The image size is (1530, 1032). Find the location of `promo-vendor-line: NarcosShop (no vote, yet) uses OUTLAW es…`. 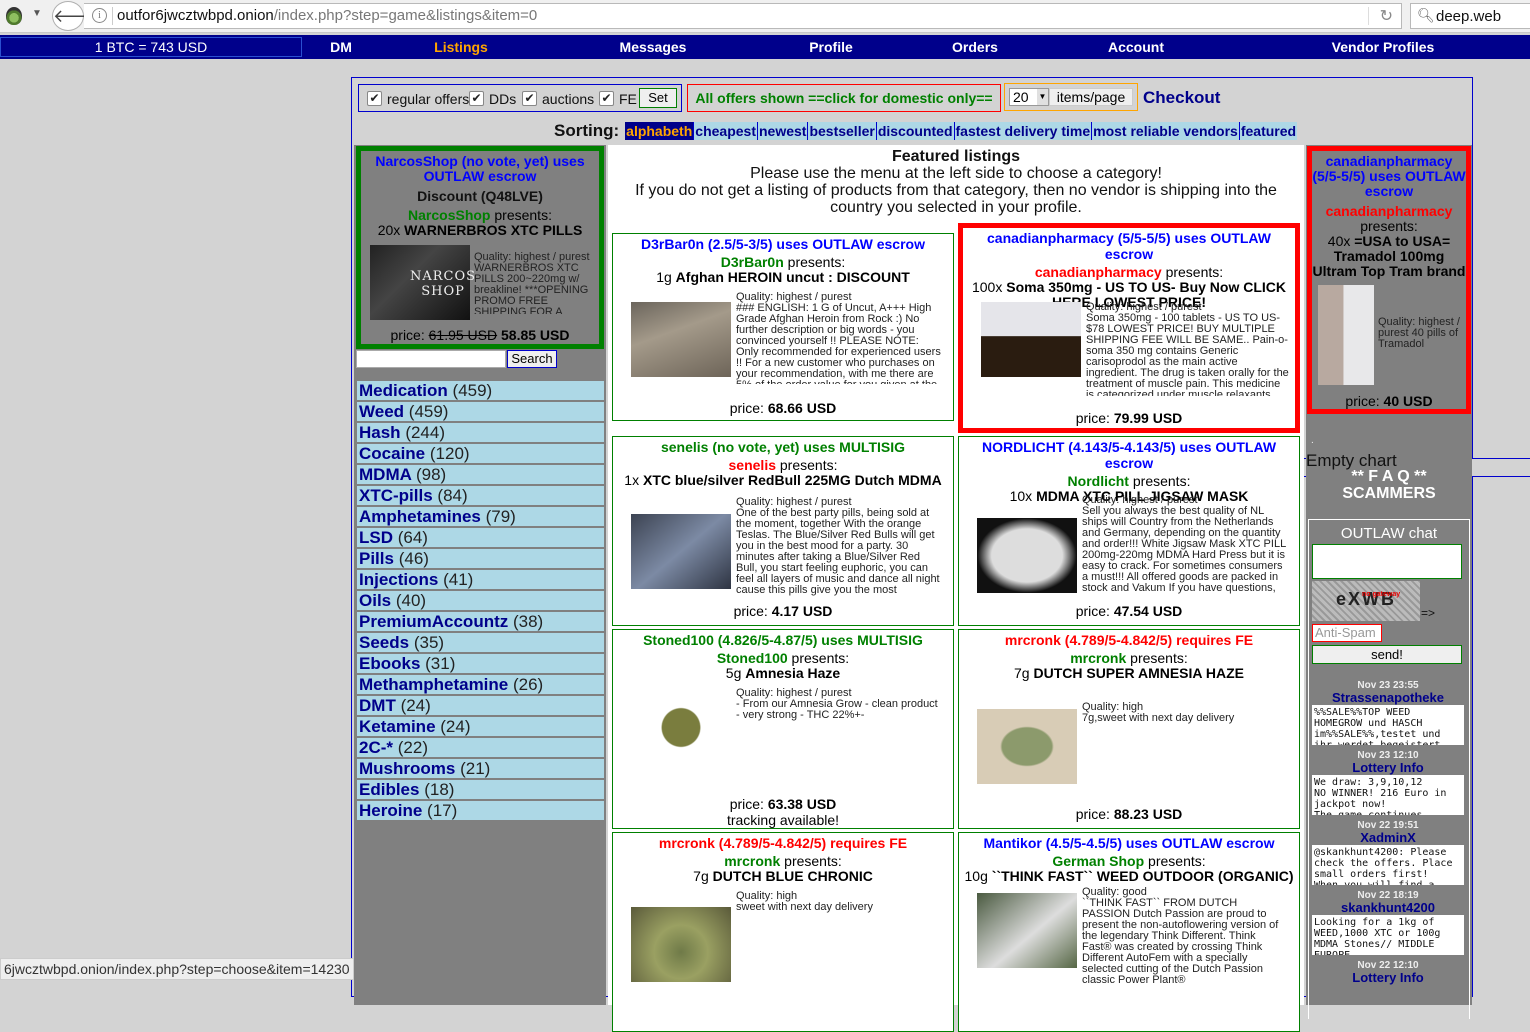

promo-vendor-line: NarcosShop (no vote, yet) uses OUTLAW es… is located at coordinates (480, 169).